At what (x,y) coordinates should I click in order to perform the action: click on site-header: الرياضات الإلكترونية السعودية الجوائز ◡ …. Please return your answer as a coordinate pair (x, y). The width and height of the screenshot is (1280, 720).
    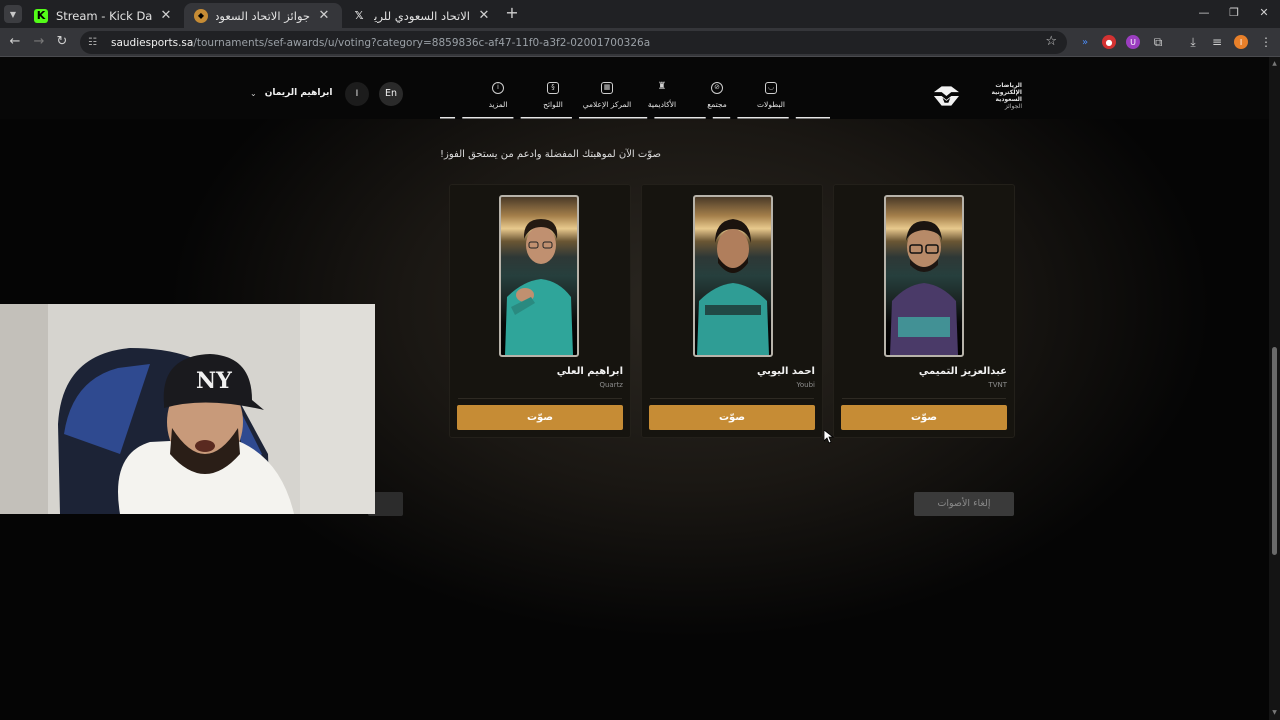
    Looking at the image, I should click on (634, 88).